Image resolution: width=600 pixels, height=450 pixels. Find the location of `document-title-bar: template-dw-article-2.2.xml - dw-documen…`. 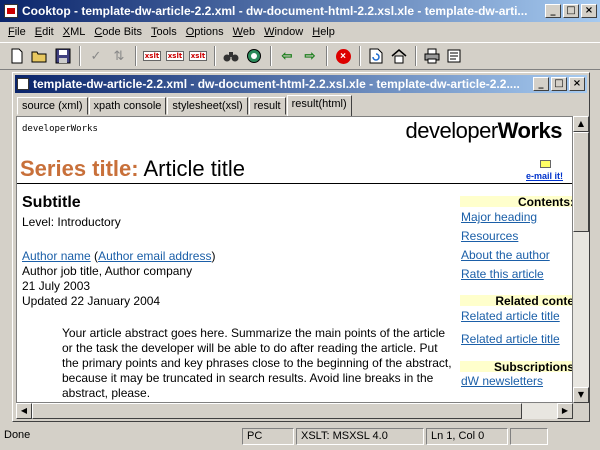

document-title-bar: template-dw-article-2.2.xml - dw-documen… is located at coordinates (301, 84).